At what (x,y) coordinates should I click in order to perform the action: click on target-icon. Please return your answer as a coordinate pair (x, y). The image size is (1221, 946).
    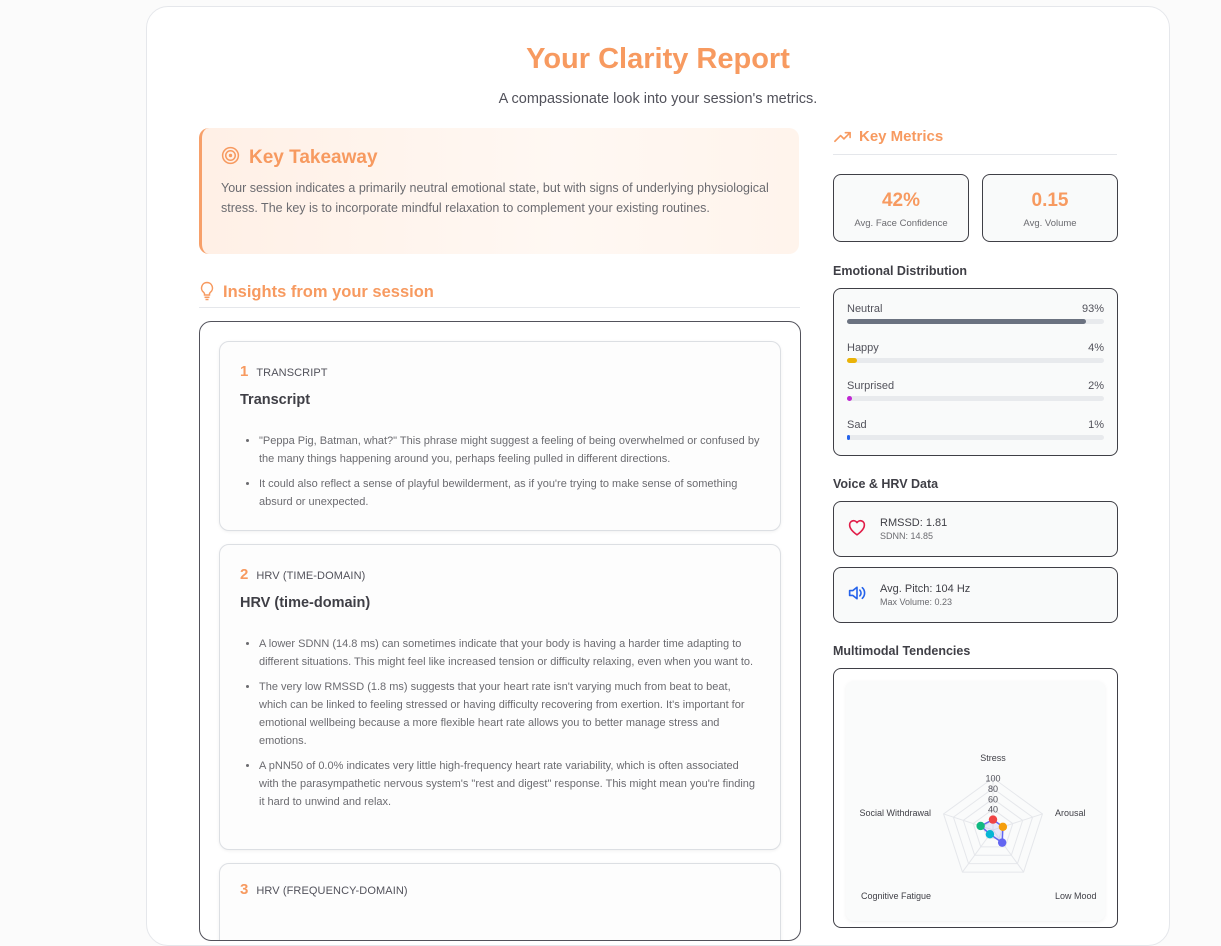
    Looking at the image, I should click on (230, 158).